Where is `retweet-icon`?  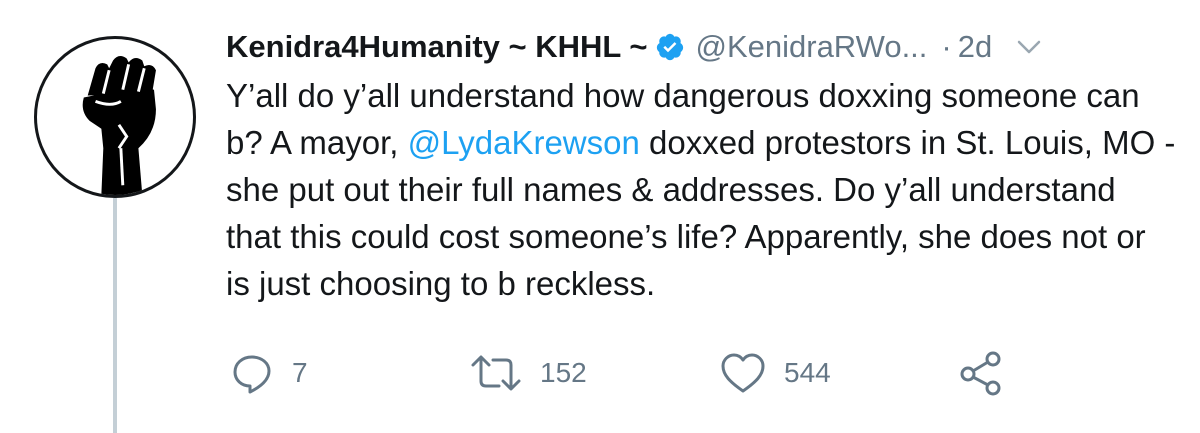
retweet-icon is located at coordinates (496, 373).